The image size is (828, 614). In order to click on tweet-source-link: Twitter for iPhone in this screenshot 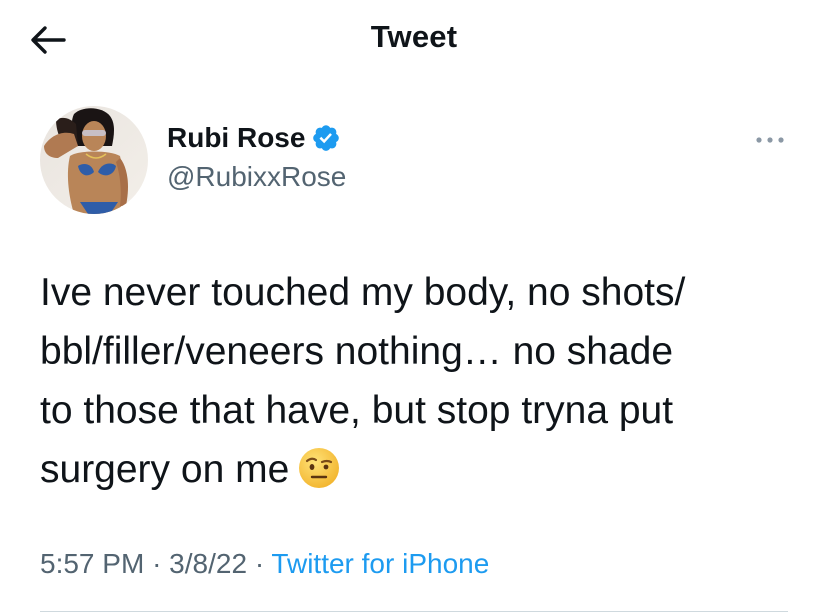, I will do `click(380, 563)`.